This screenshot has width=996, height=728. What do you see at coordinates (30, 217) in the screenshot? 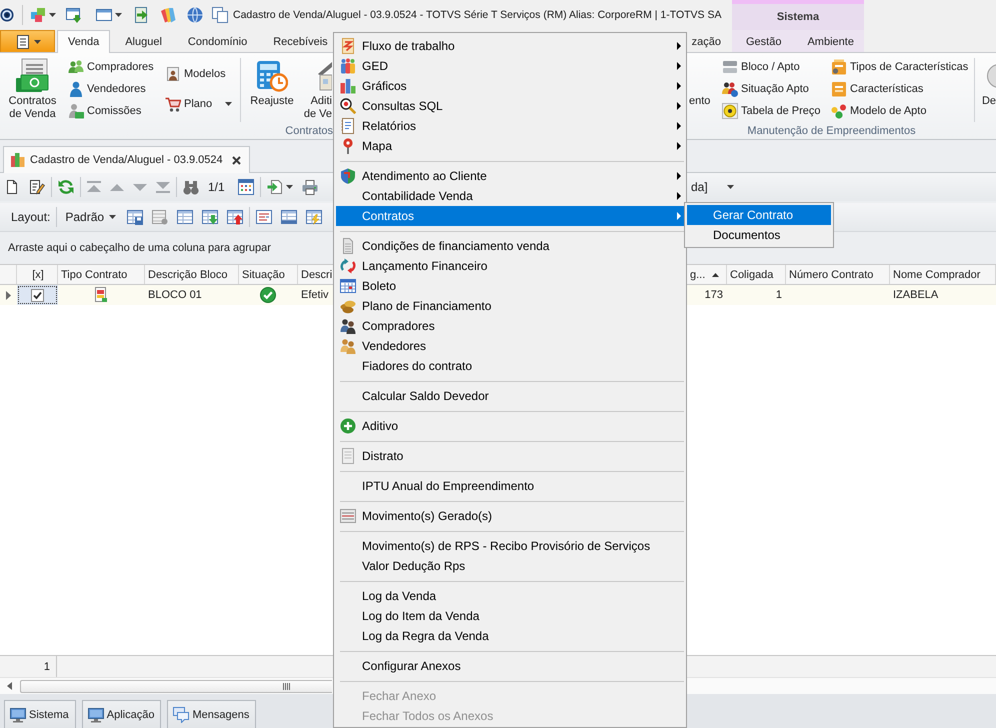
I see `layout-label: Layout:` at bounding box center [30, 217].